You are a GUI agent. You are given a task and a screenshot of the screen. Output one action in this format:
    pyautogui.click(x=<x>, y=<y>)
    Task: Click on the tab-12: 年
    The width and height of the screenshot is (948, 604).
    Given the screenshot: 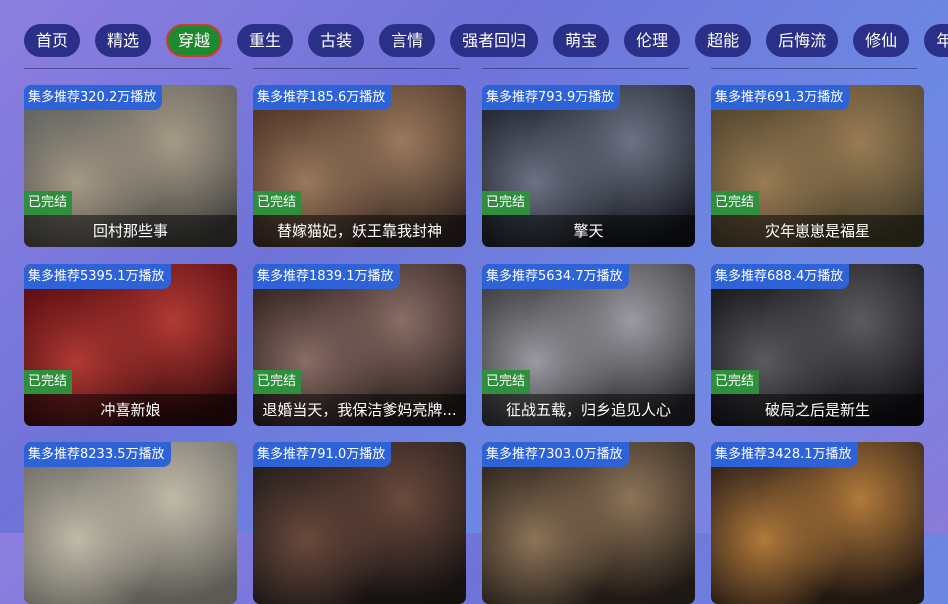 What is the action you would take?
    pyautogui.click(x=936, y=40)
    